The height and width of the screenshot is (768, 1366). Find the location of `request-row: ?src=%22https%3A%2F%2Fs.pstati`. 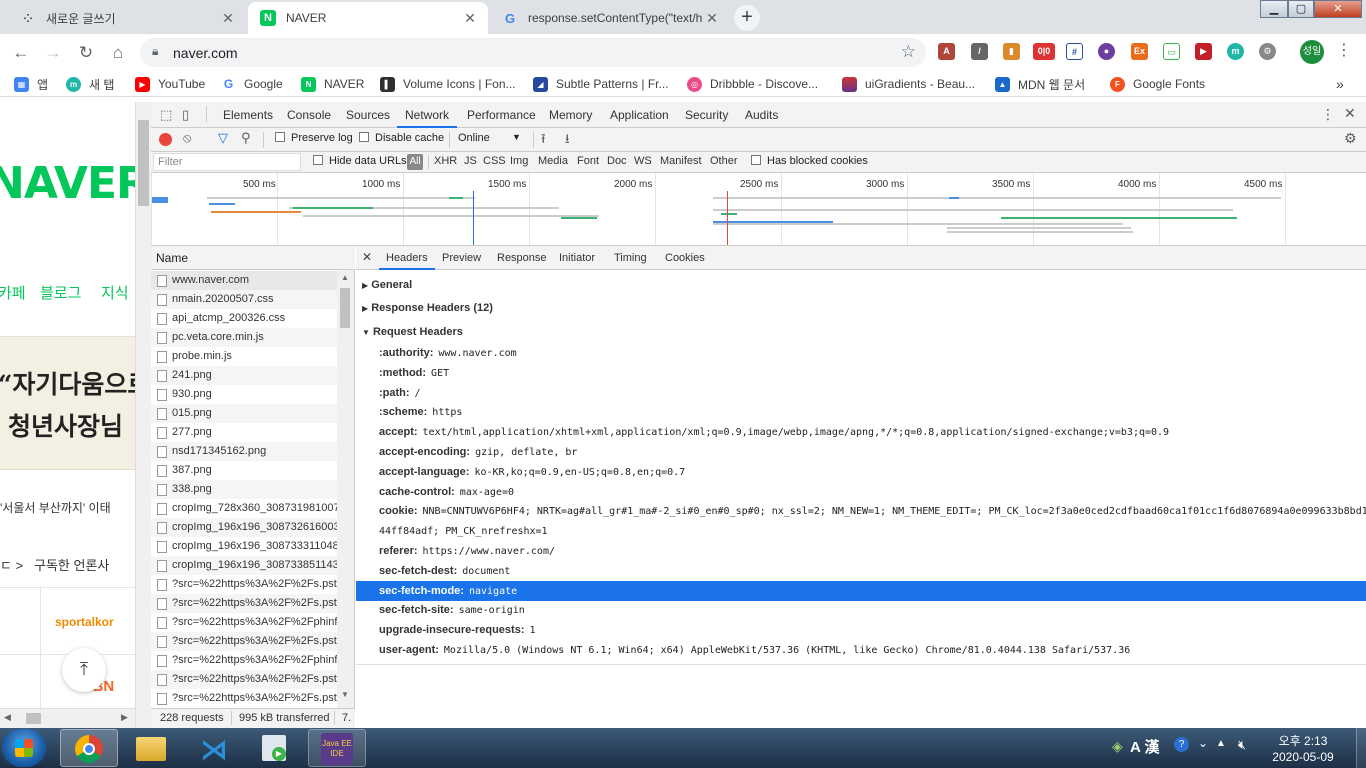

request-row: ?src=%22https%3A%2F%2Fs.pstati is located at coordinates (244, 698).